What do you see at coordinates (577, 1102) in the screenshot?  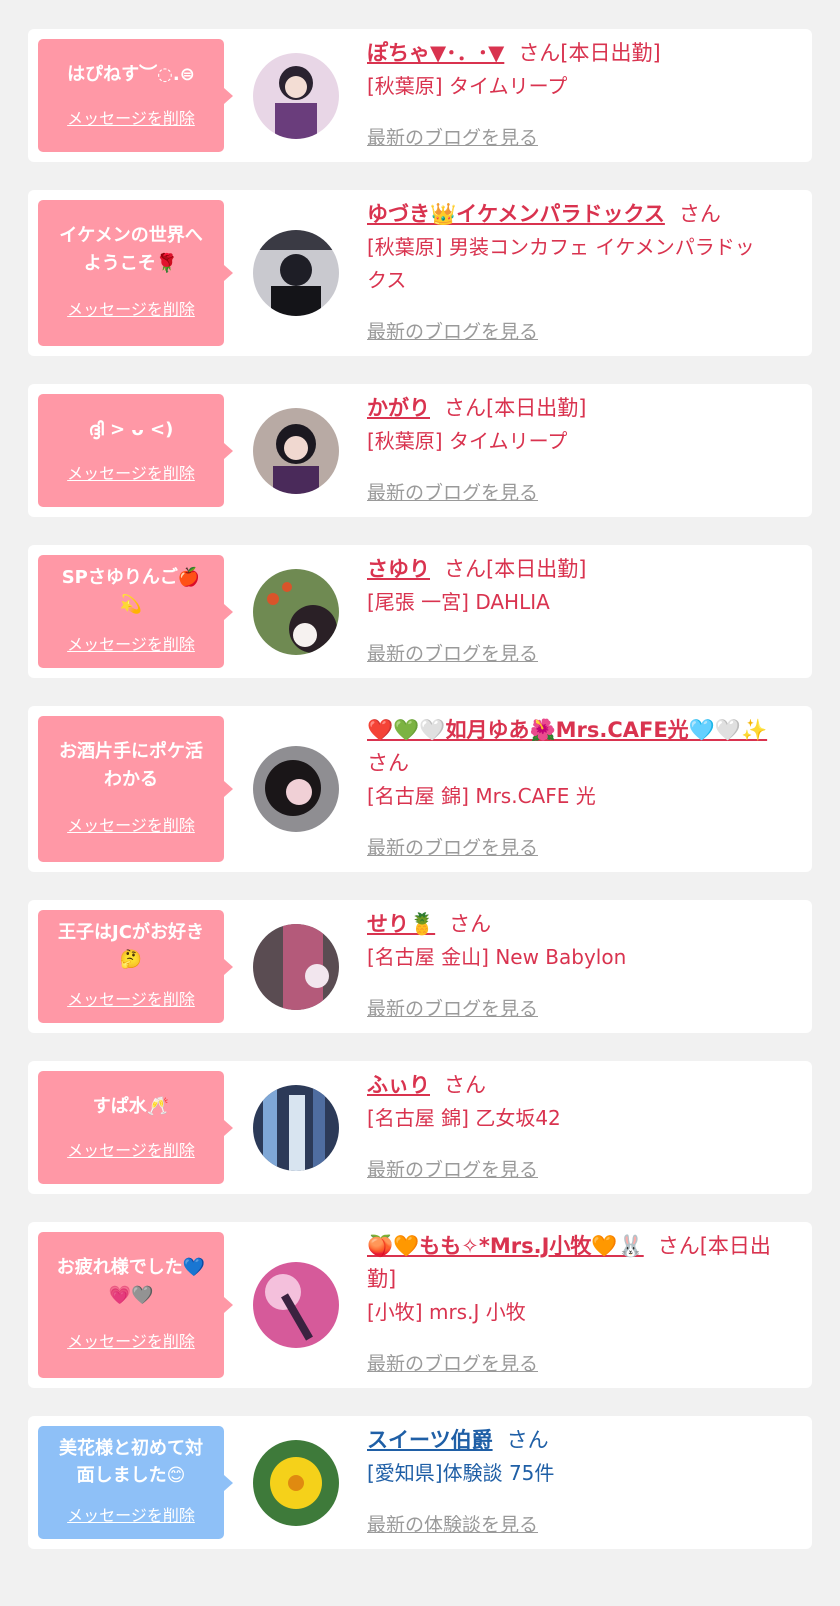 I see `sender-info: ふぃり さん [名古屋 錦] 乙女坂42` at bounding box center [577, 1102].